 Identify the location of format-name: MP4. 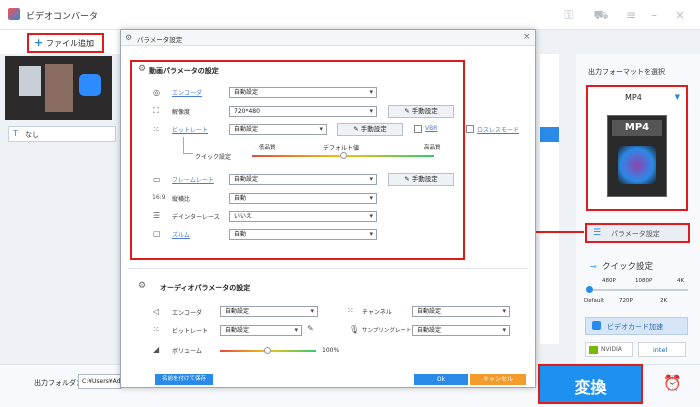
(633, 97).